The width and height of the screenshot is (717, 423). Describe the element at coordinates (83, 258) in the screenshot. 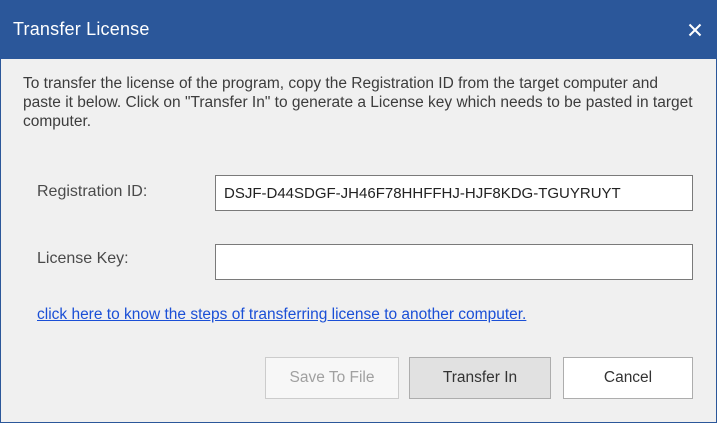

I see `license-key-label: License Key:` at that location.